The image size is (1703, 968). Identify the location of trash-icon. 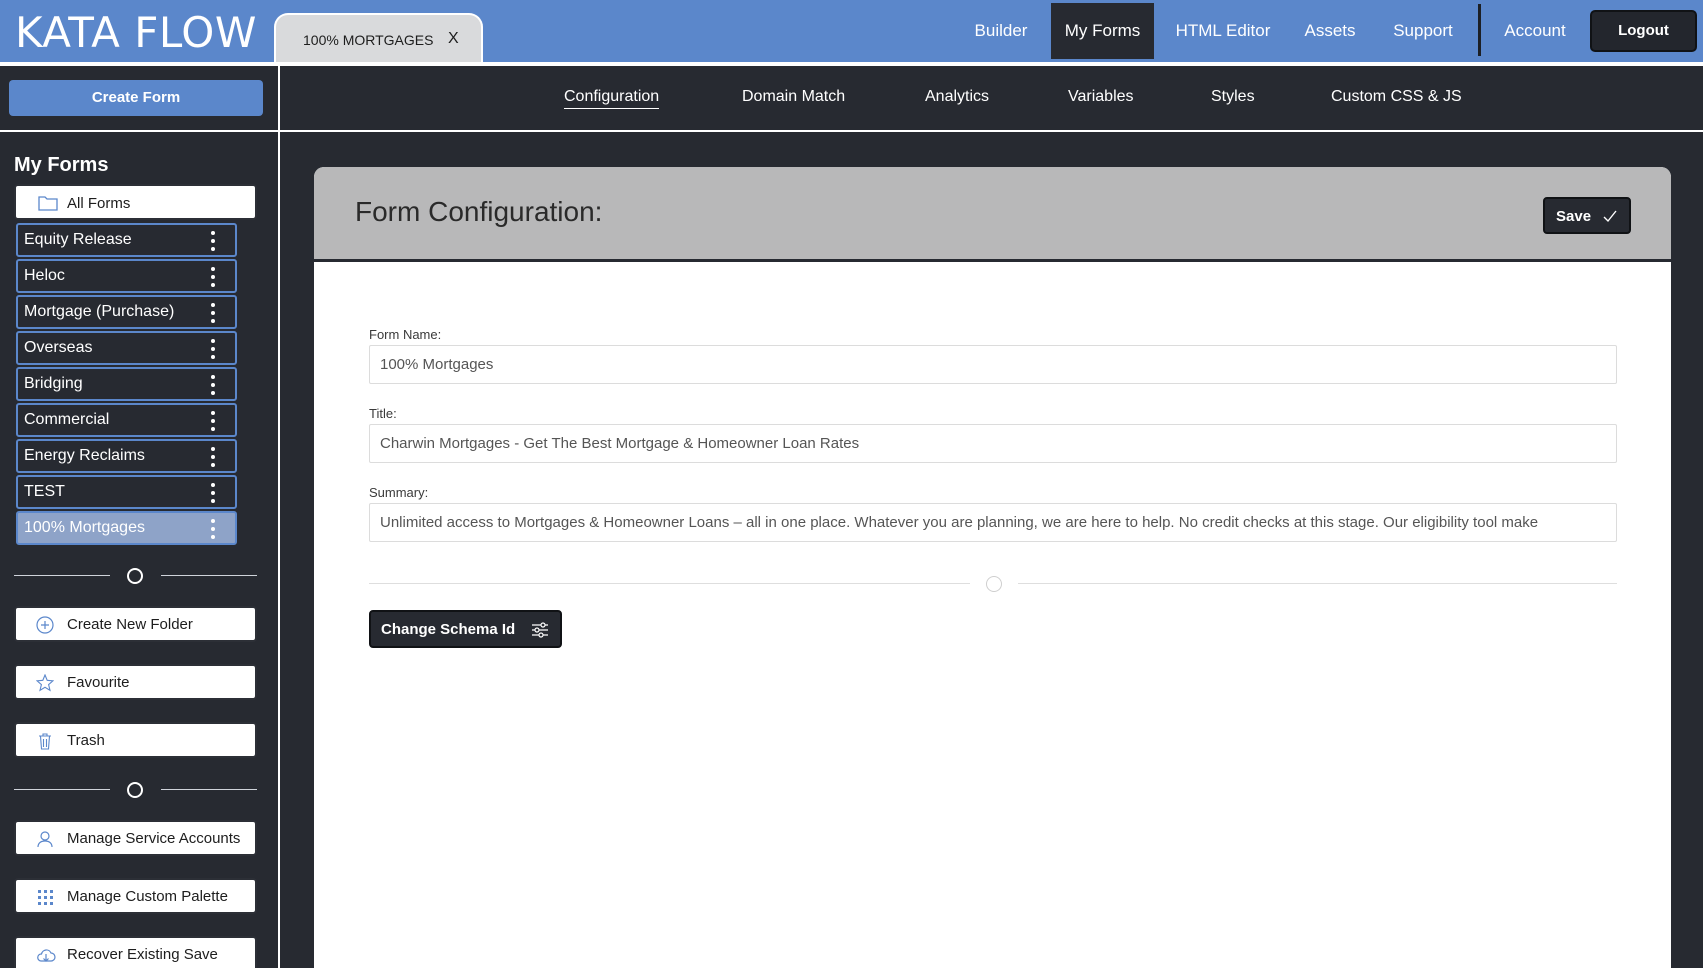
(45, 741).